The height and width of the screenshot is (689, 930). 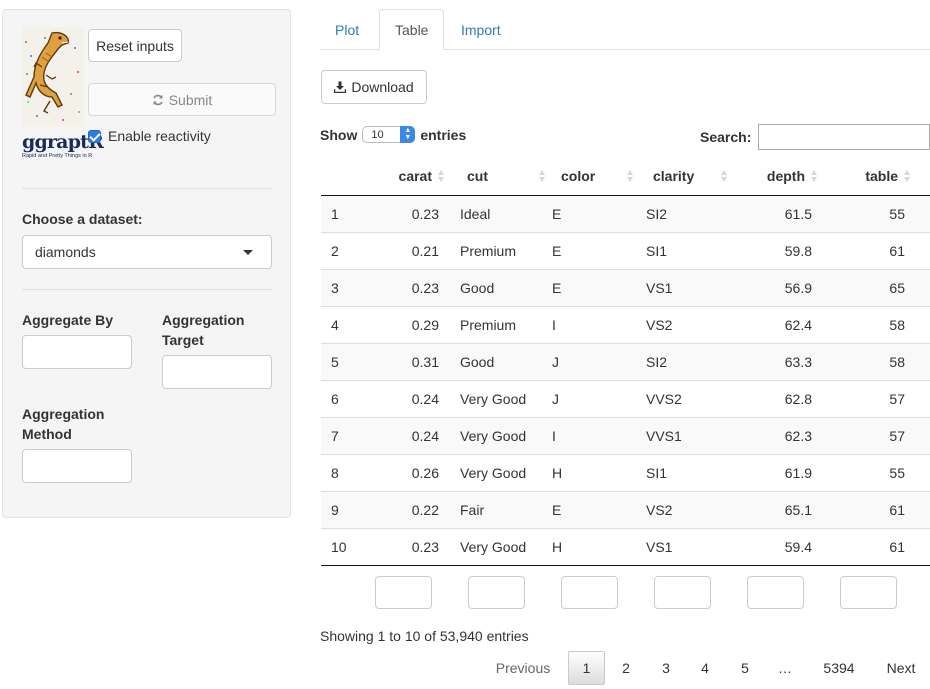 What do you see at coordinates (625, 473) in the screenshot?
I see `table-row: 8 0.26 Very Good H SI1 61.9 55` at bounding box center [625, 473].